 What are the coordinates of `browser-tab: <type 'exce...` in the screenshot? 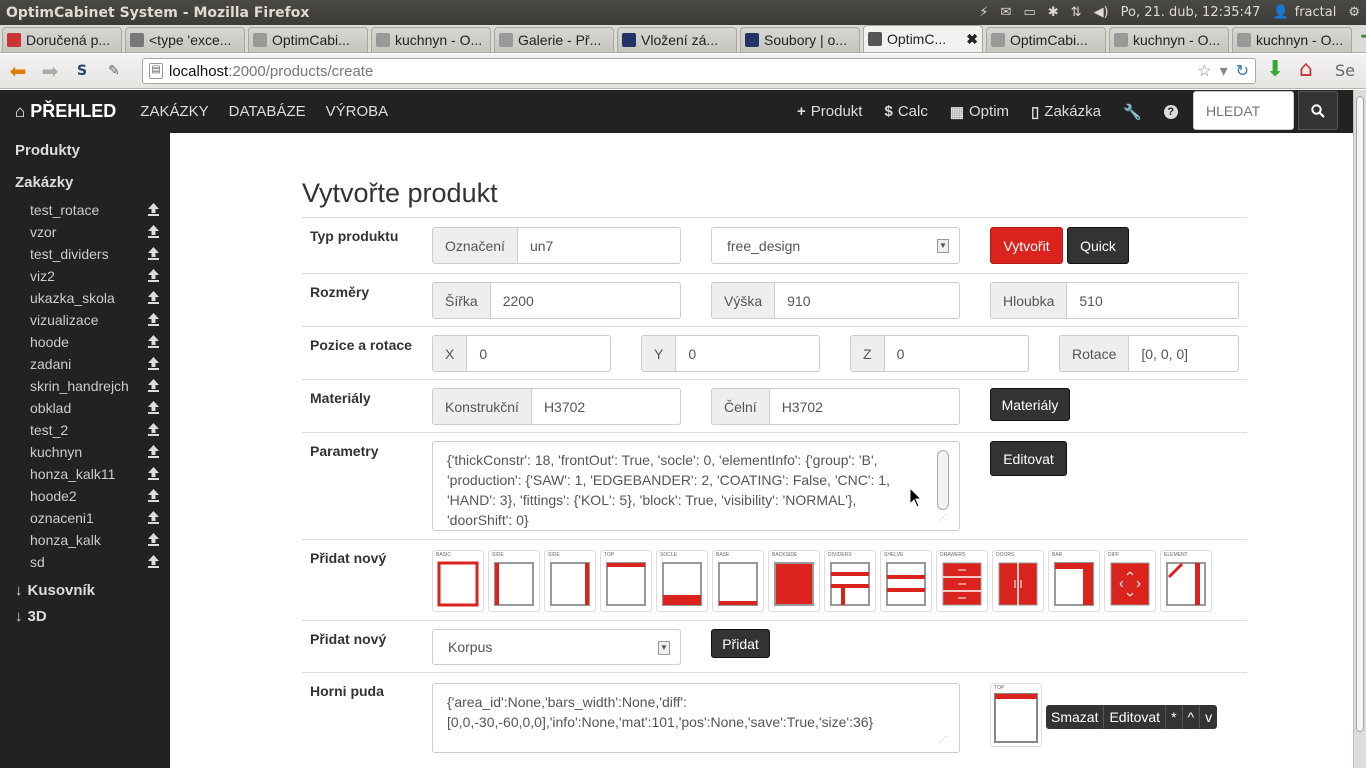 It's located at (185, 39).